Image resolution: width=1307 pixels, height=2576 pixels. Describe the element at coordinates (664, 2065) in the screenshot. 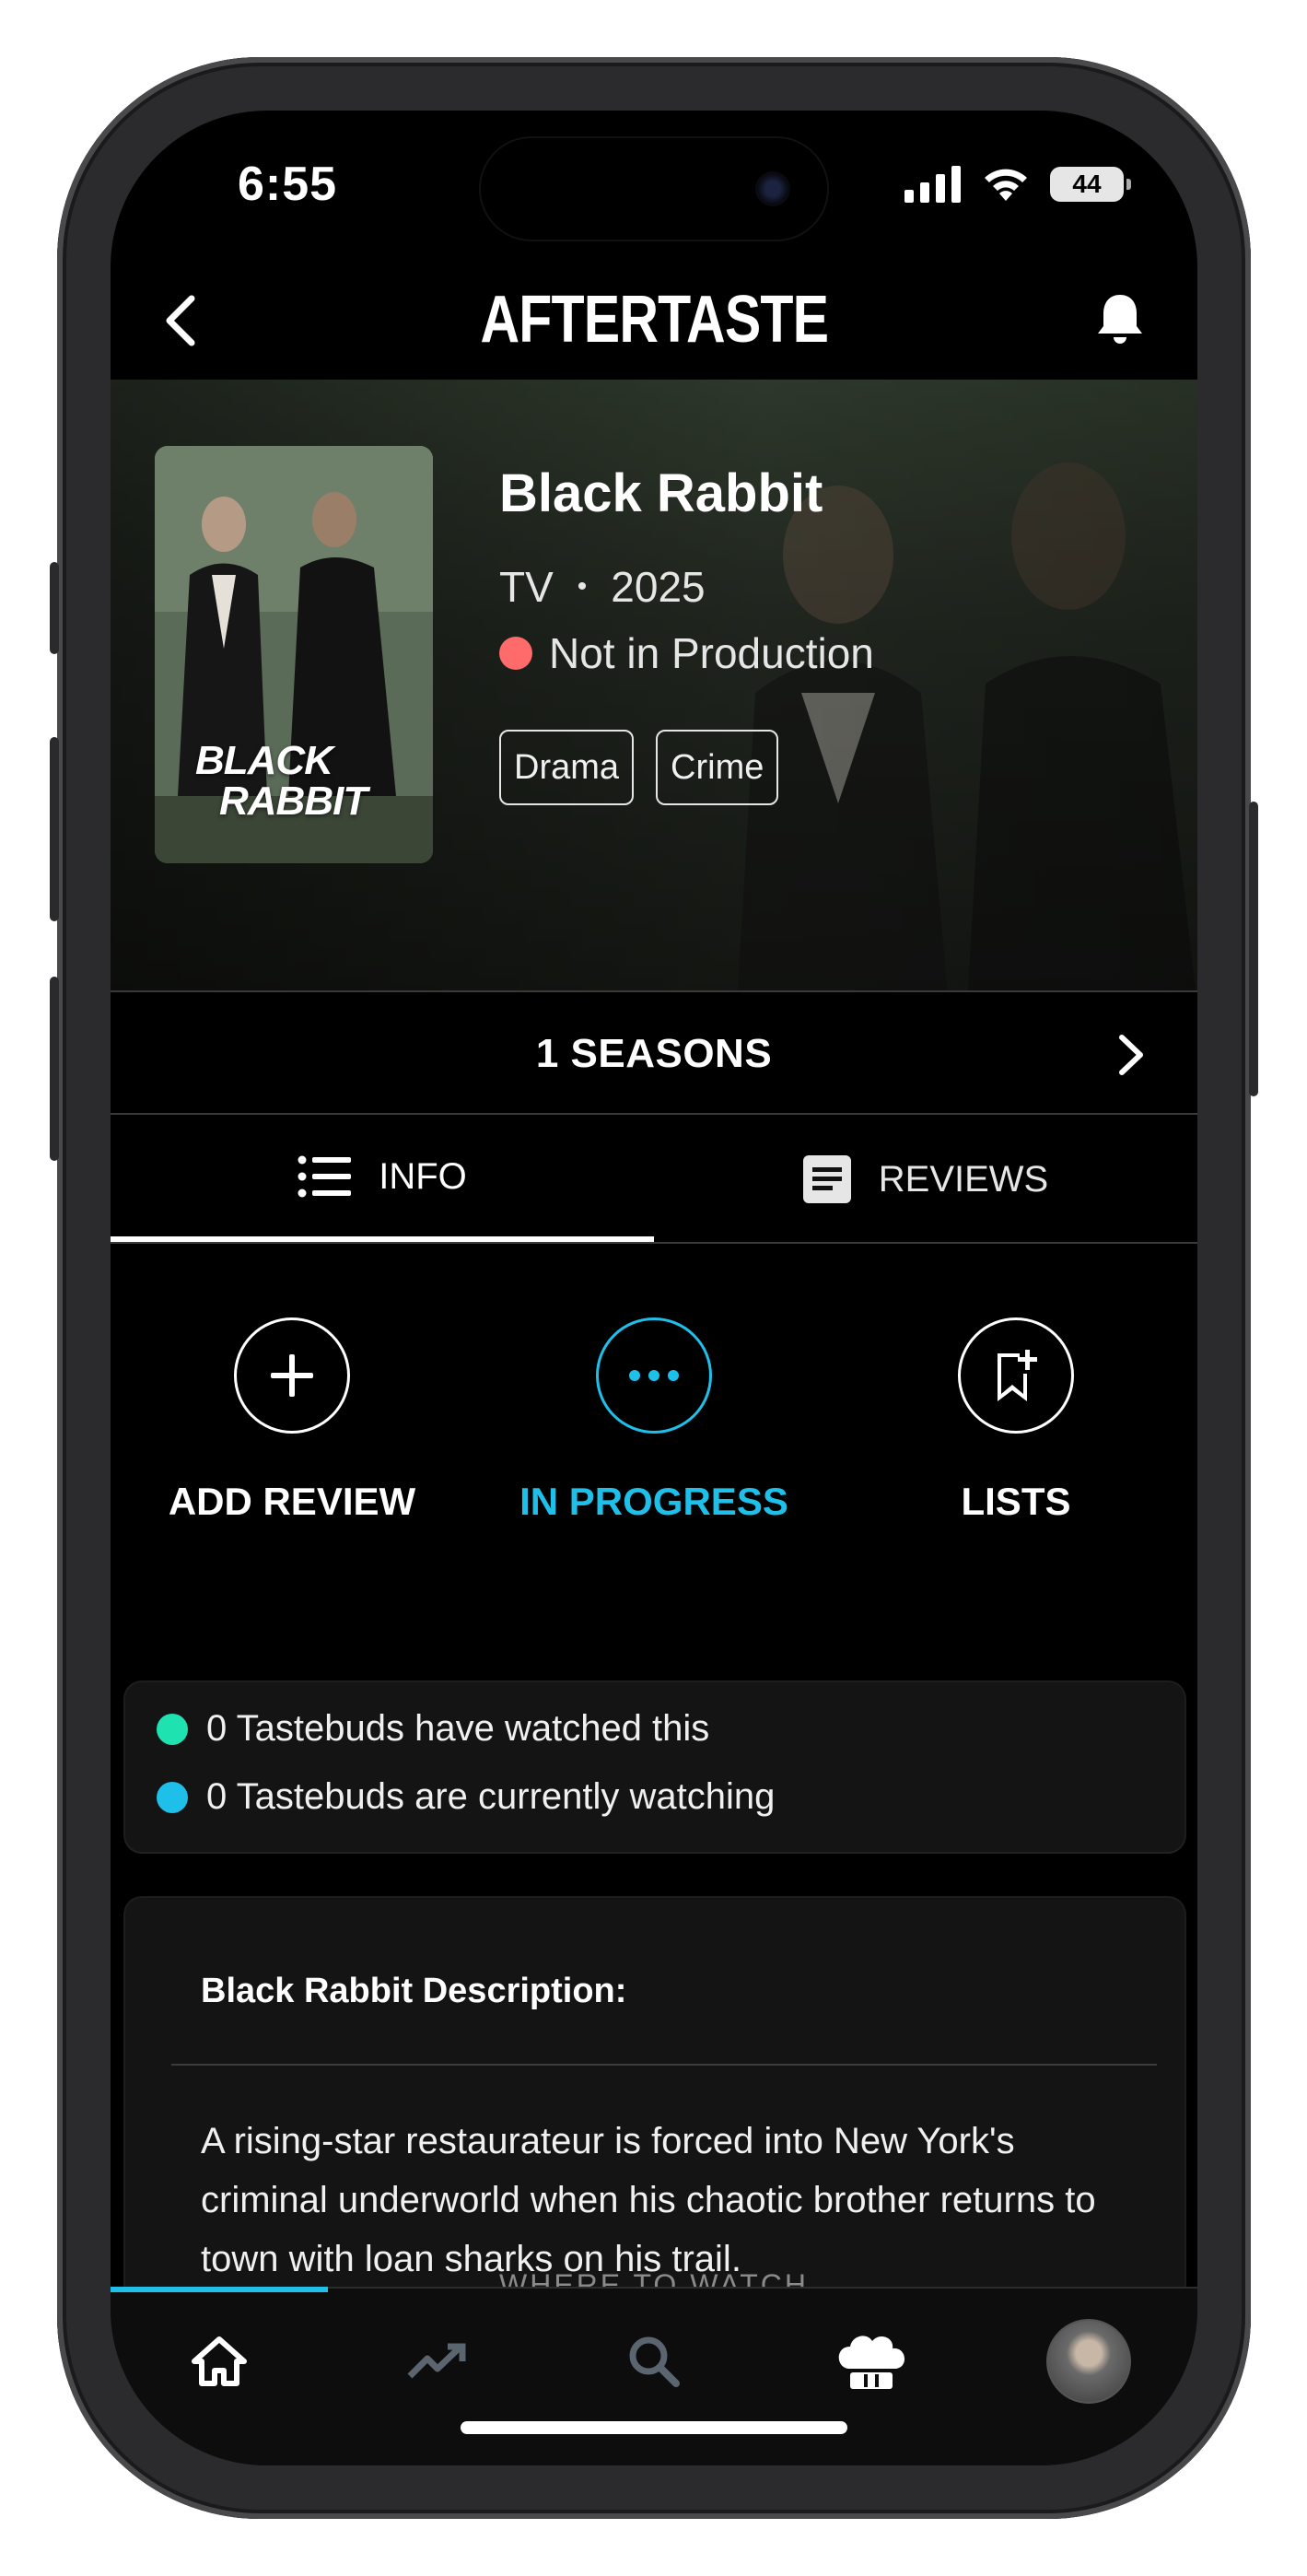

I see `description-divider` at that location.